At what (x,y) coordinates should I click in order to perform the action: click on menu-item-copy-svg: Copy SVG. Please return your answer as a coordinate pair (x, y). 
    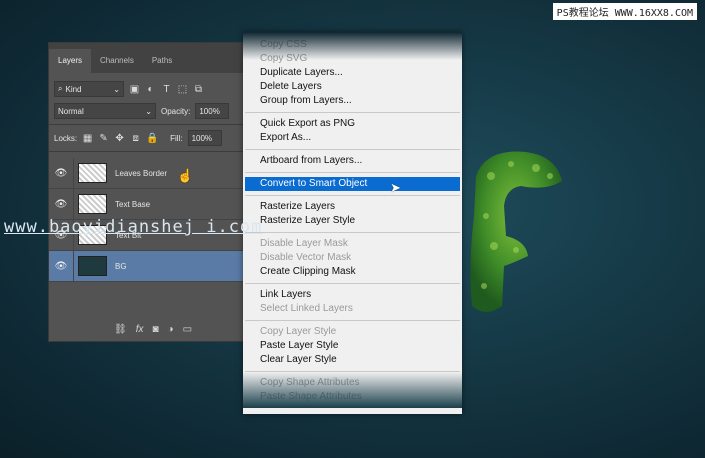
    Looking at the image, I should click on (284, 58).